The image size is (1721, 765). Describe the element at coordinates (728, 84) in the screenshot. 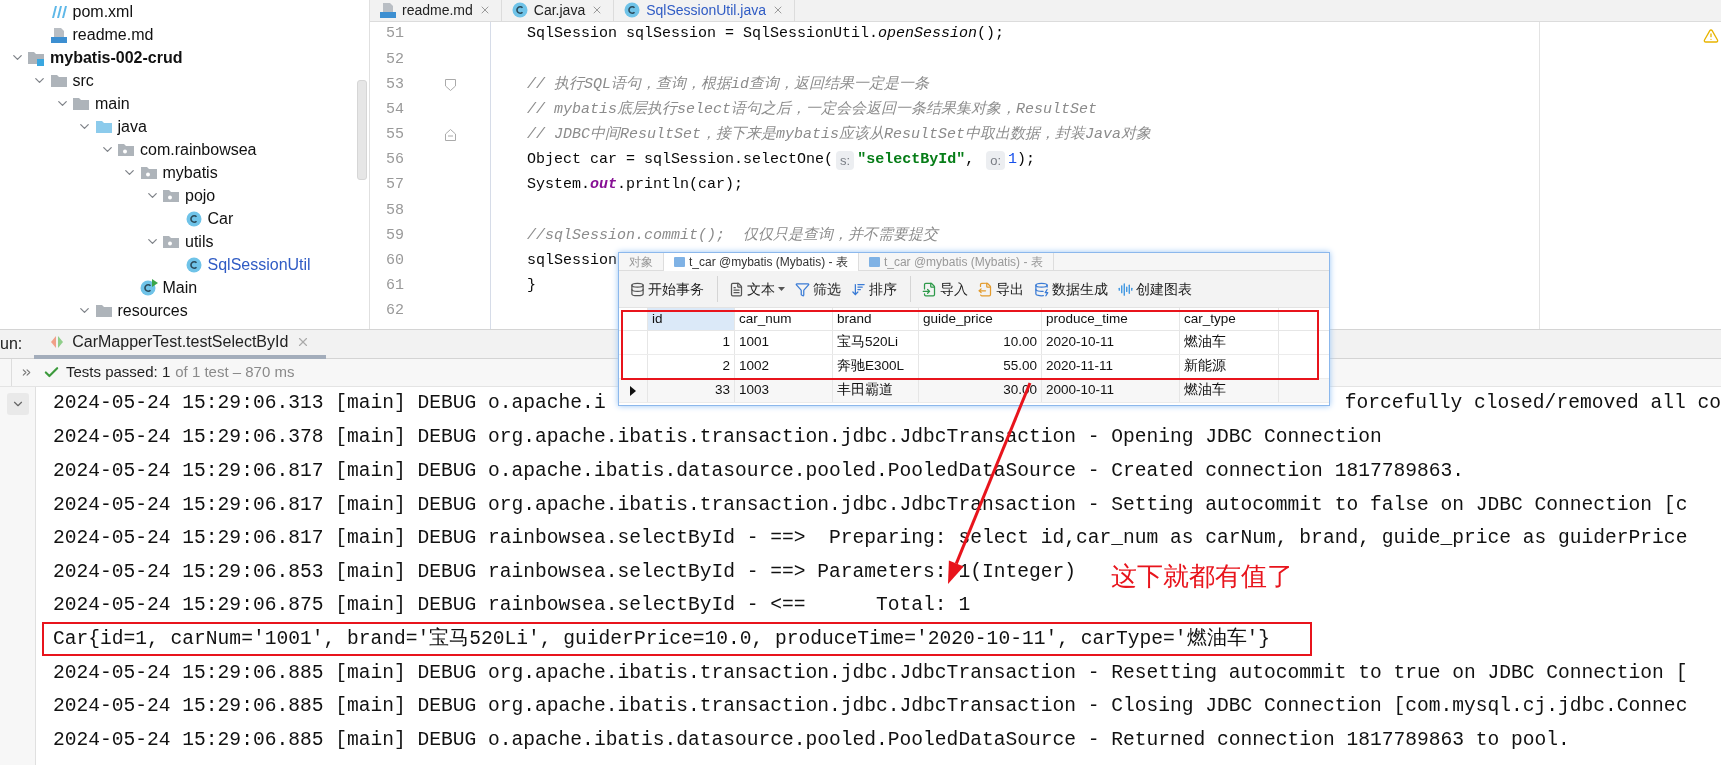

I see `code-line: // 执行SQL语句，查询，根据id查询，返回结果一定是一条` at that location.